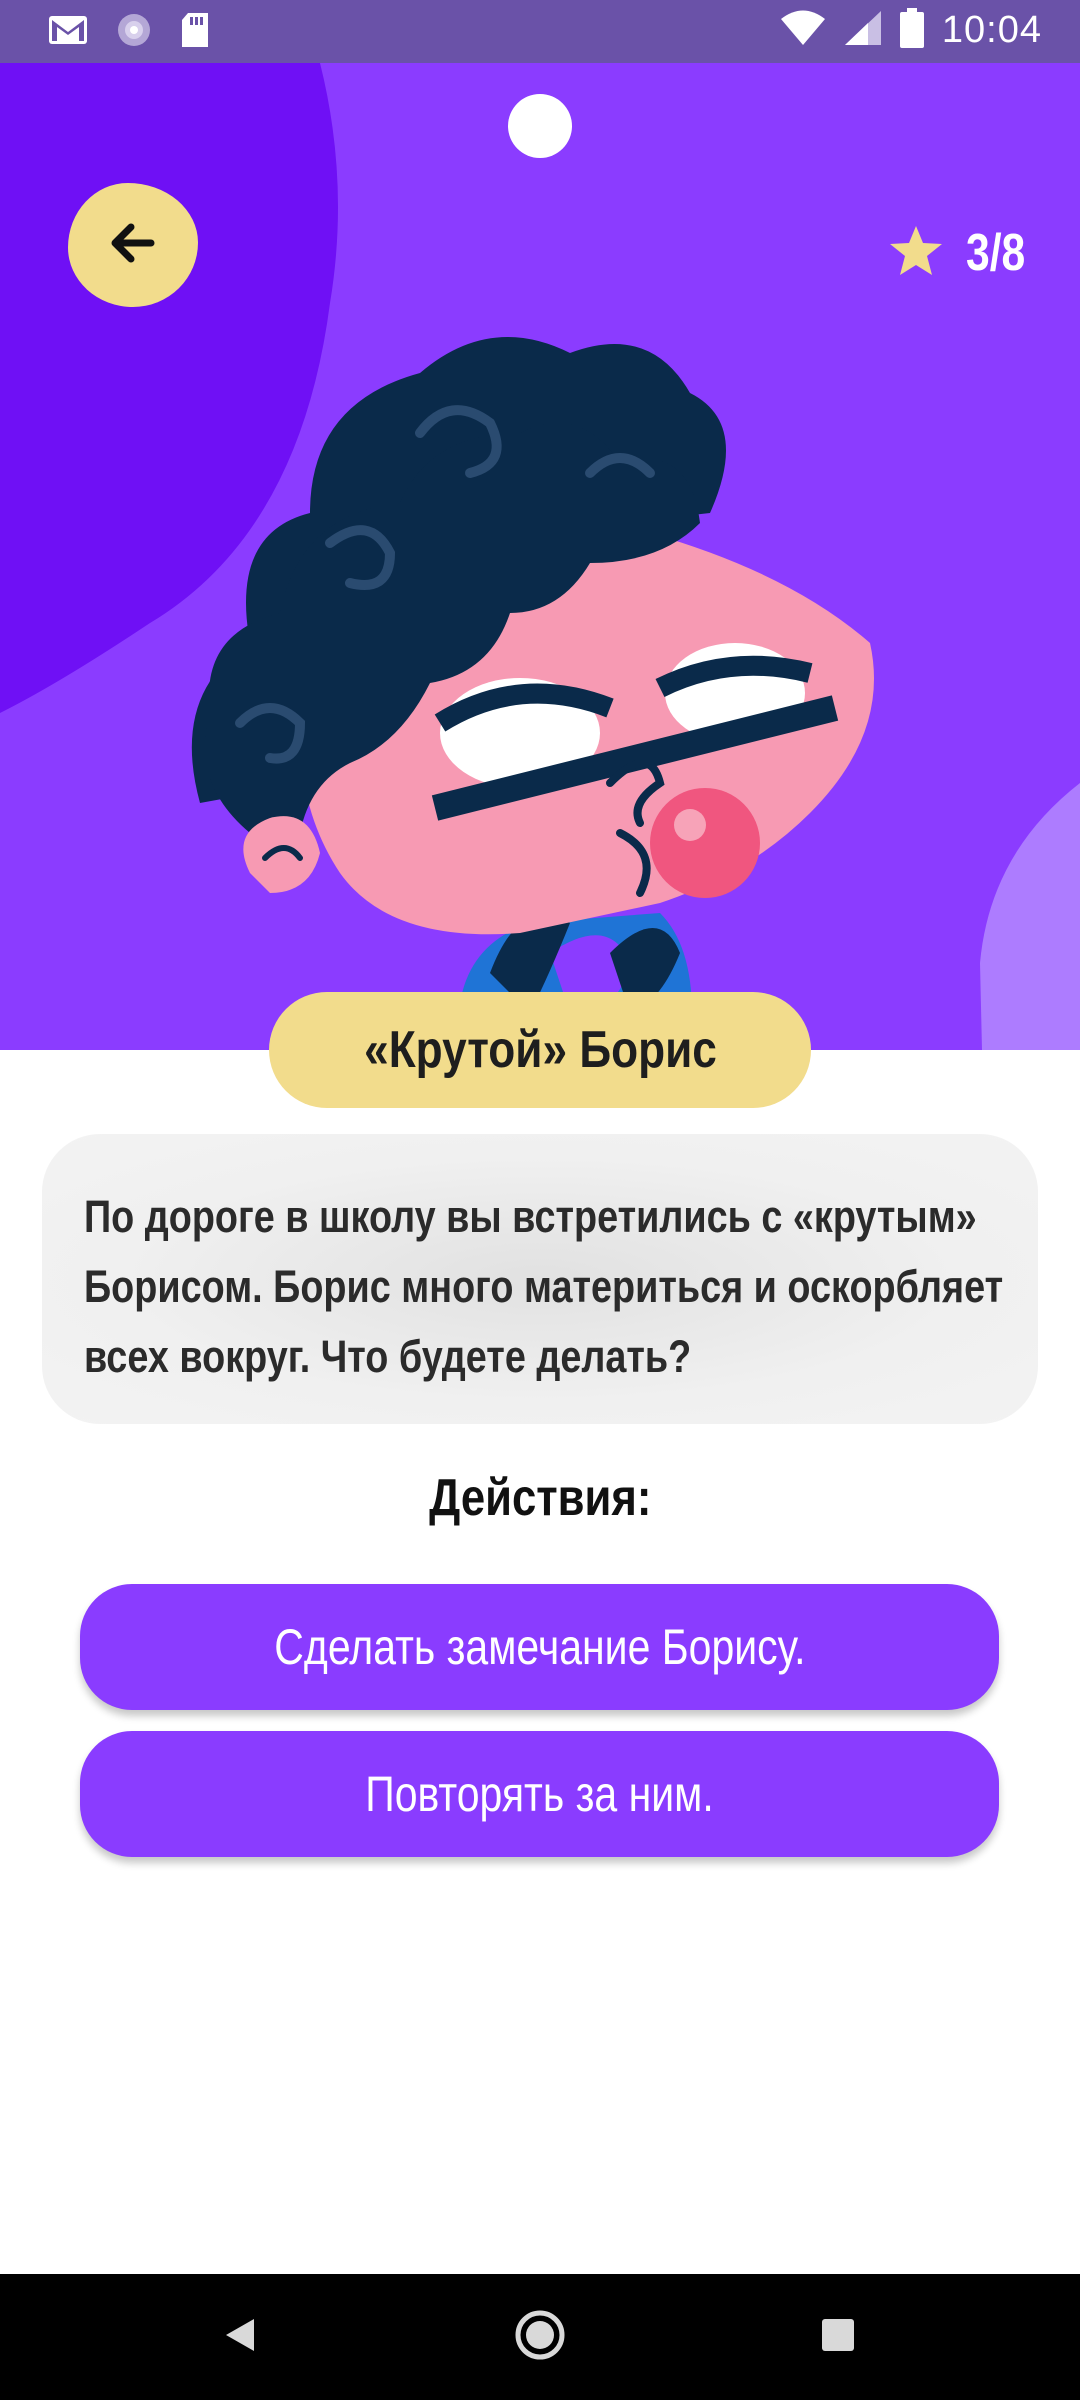 The width and height of the screenshot is (1080, 2400). What do you see at coordinates (68, 32) in the screenshot?
I see `gmail-icon` at bounding box center [68, 32].